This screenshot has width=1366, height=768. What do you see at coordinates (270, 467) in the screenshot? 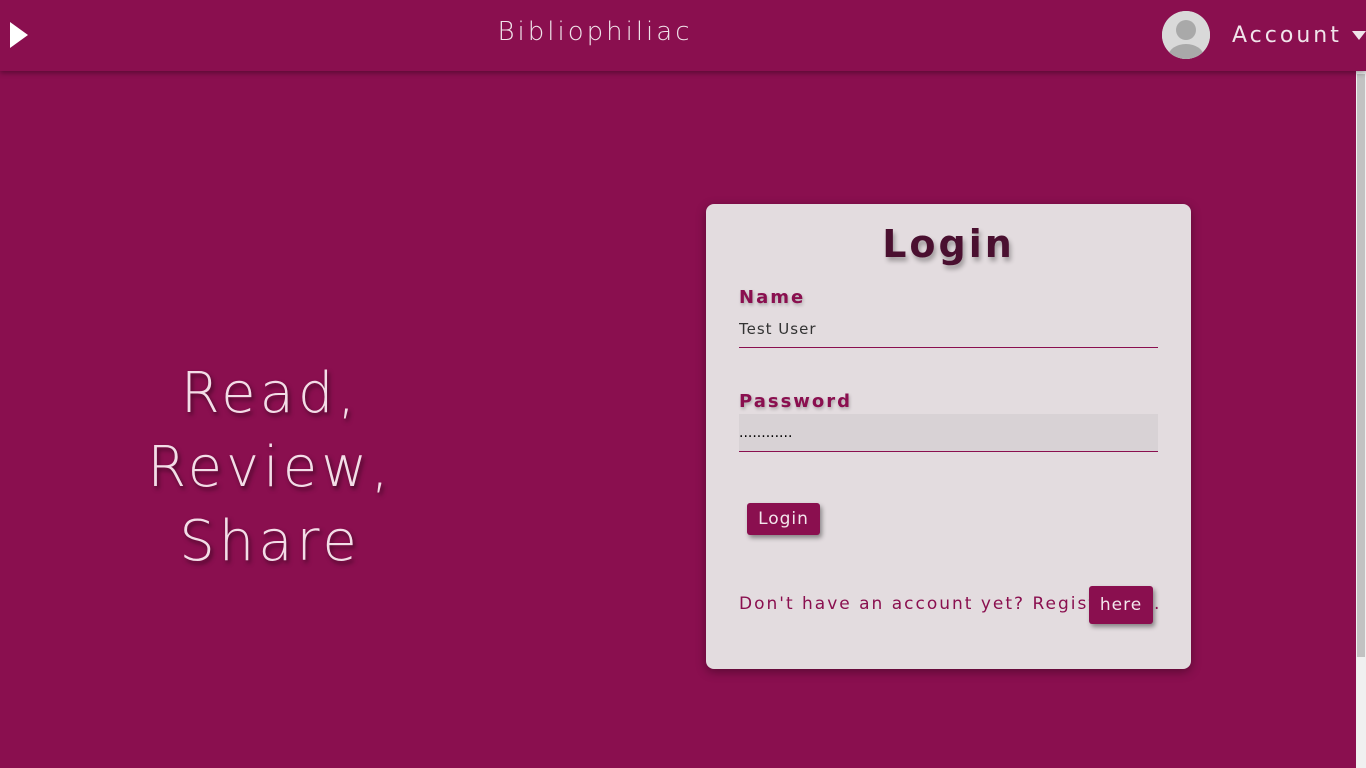
I see `hero-tagline: Read, Review, Share` at bounding box center [270, 467].